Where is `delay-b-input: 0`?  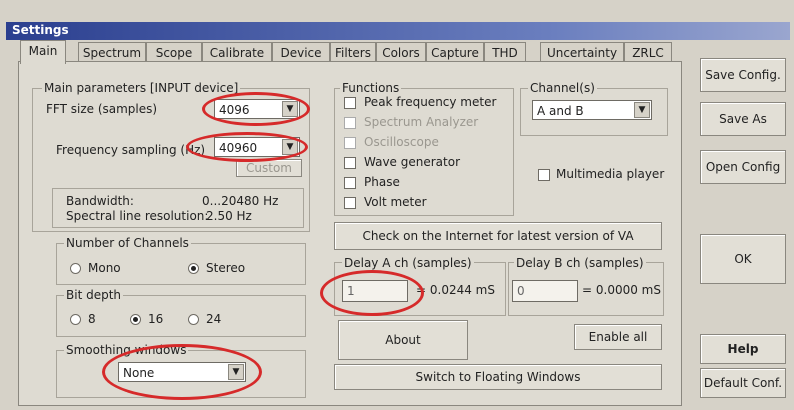
delay-b-input: 0 is located at coordinates (545, 291).